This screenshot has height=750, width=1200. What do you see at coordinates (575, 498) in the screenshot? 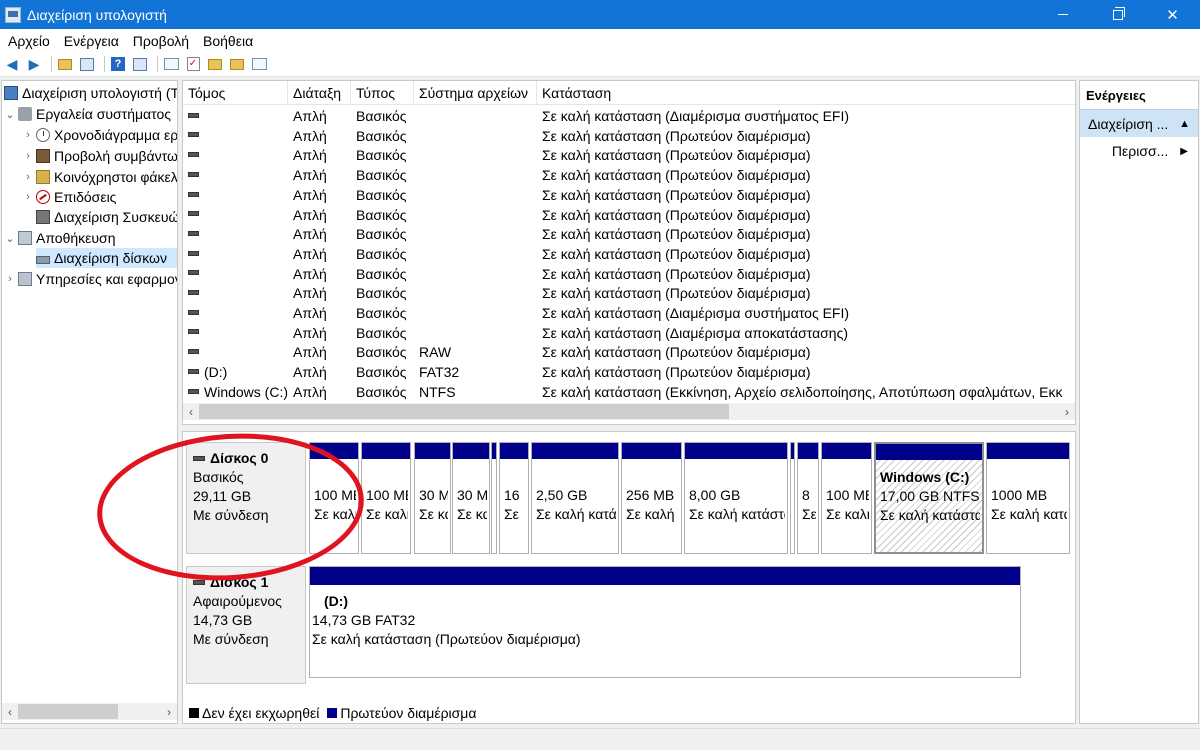
I see `partition: 2,50 GB Σε καλή κατάσταση` at bounding box center [575, 498].